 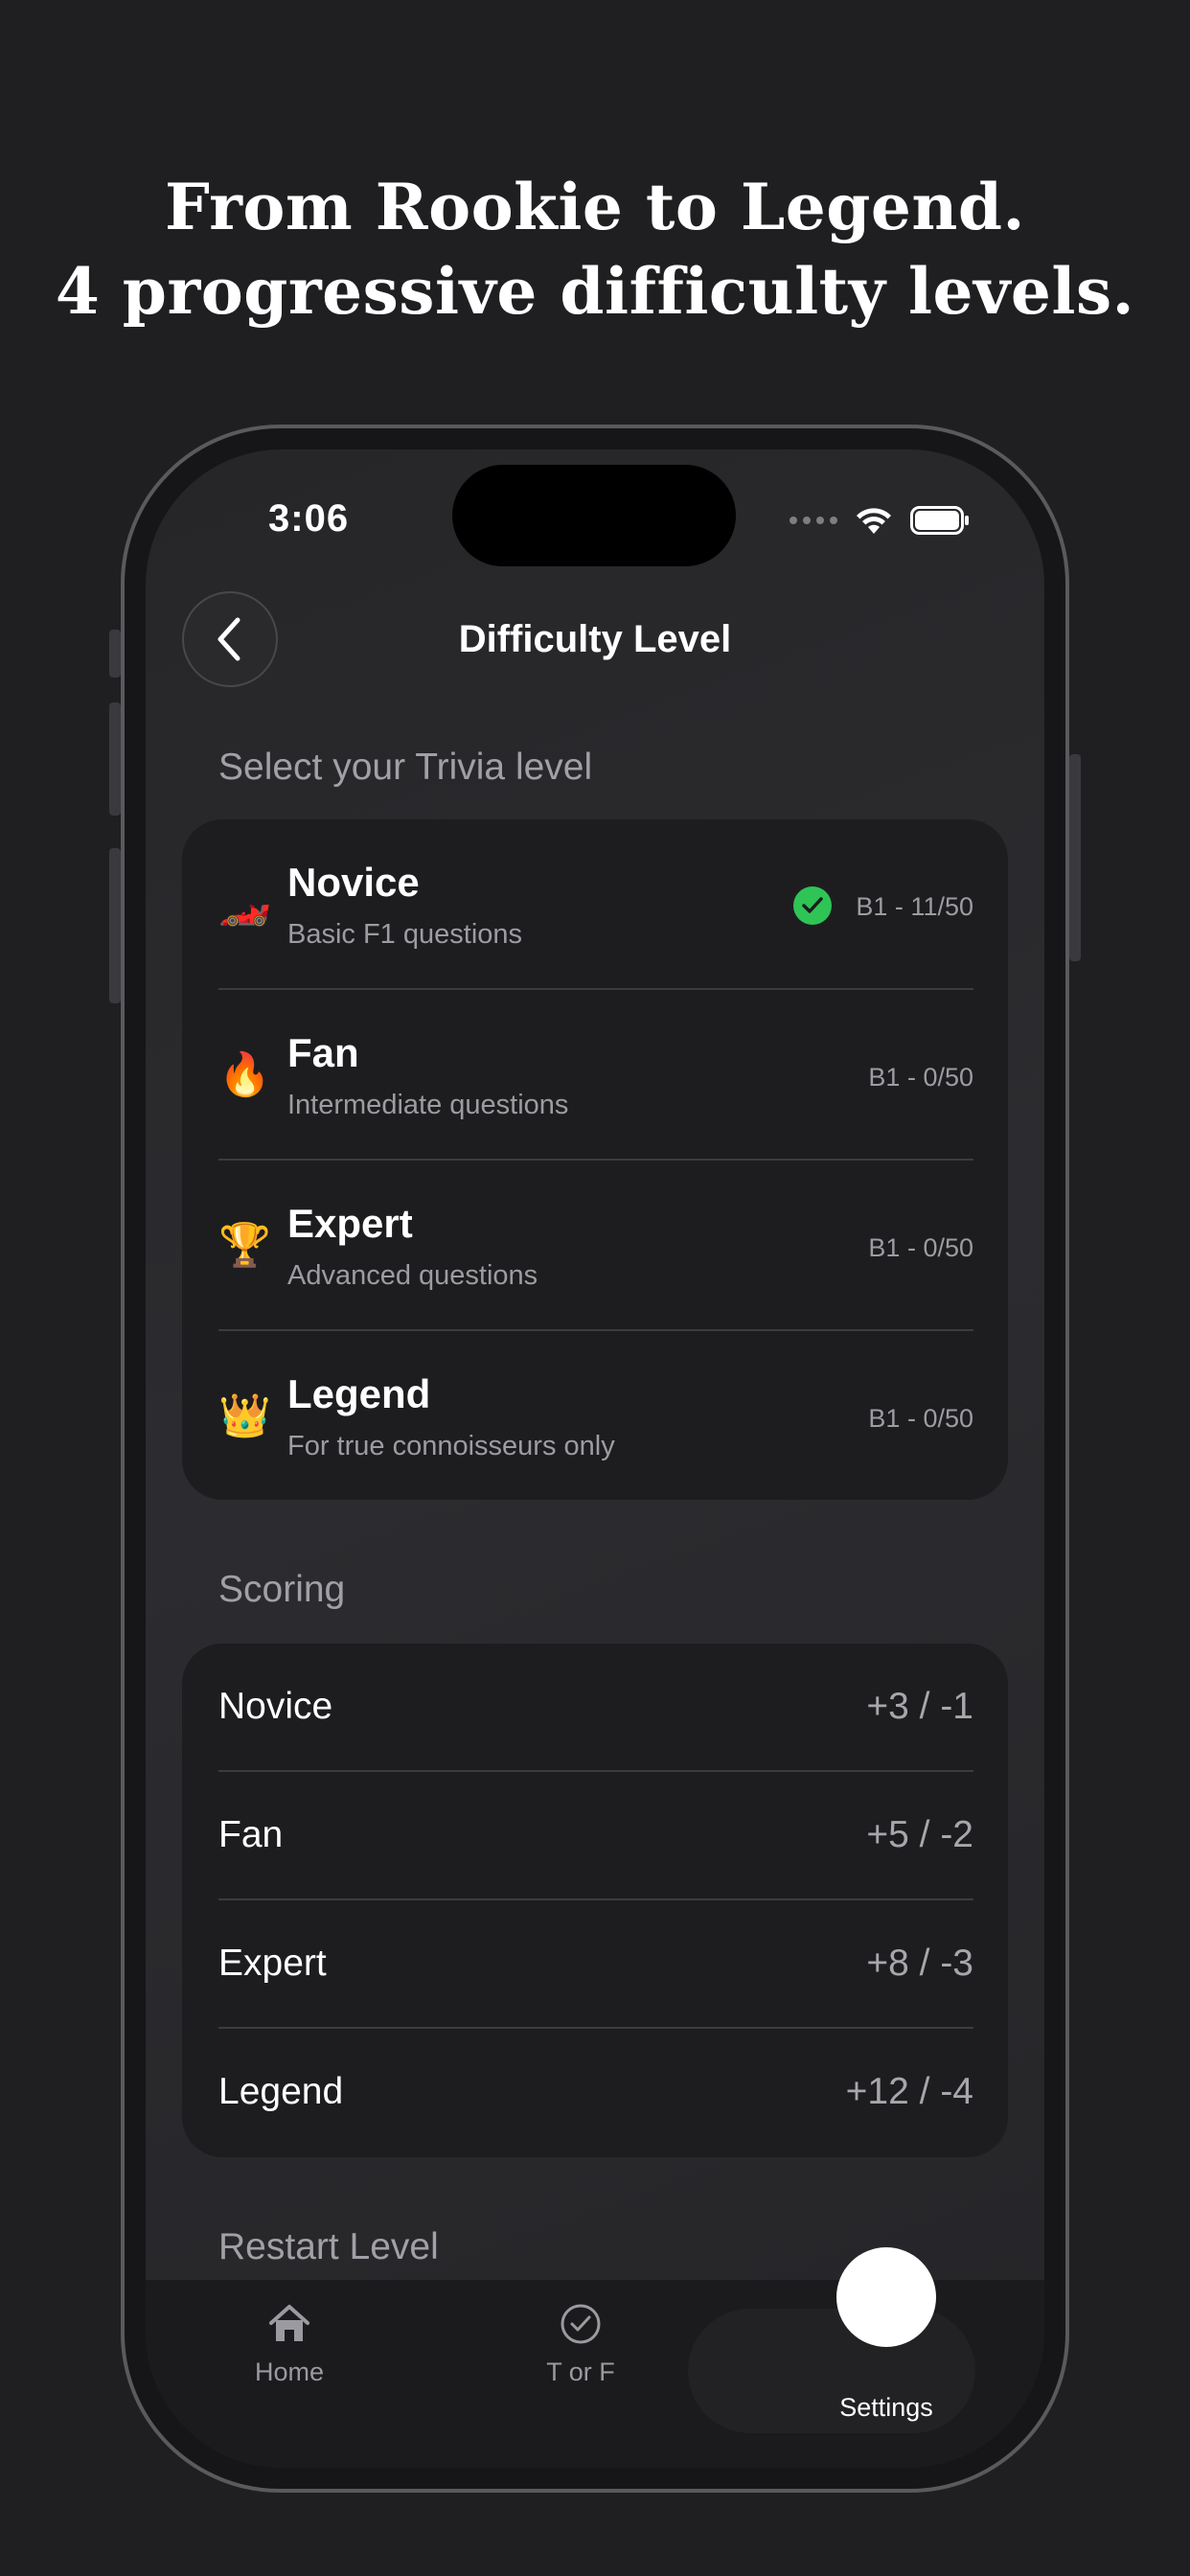 I want to click on status-time: 3:06, so click(x=309, y=518).